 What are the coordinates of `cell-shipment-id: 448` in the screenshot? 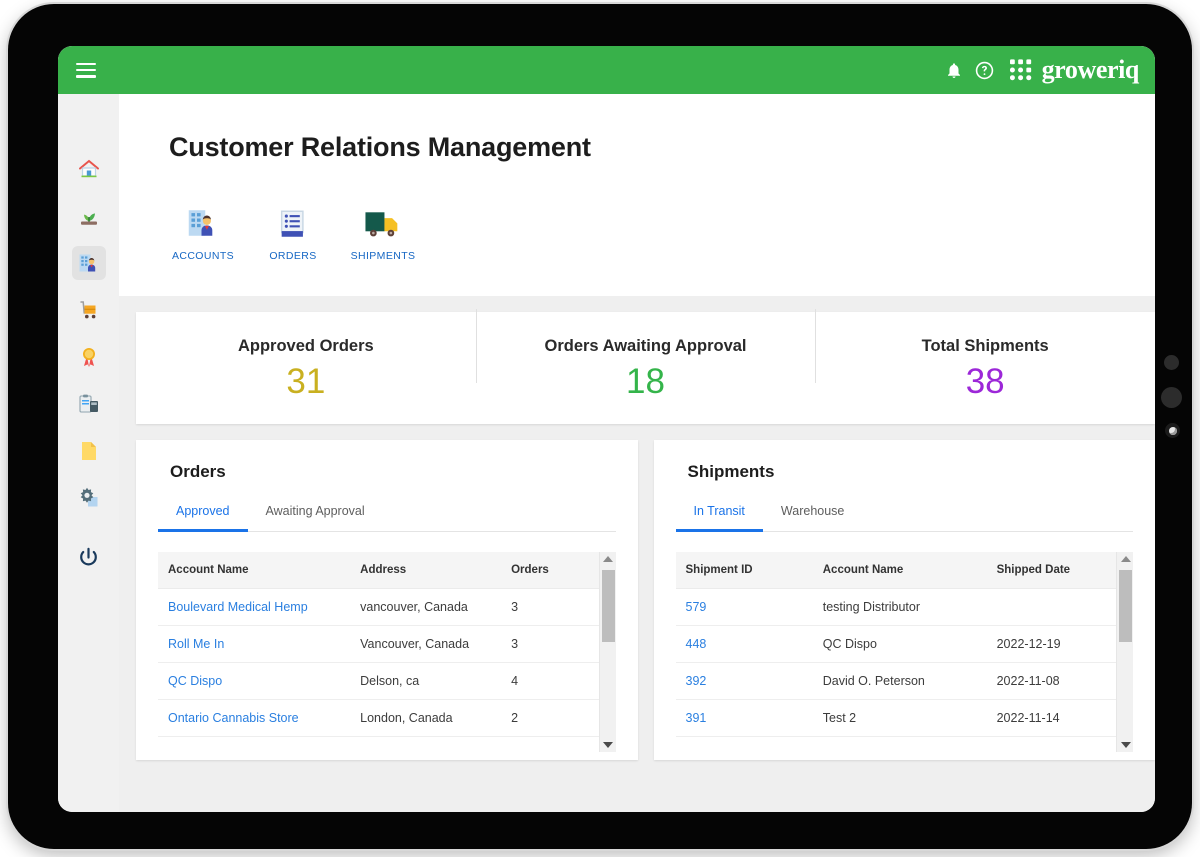 It's located at (744, 644).